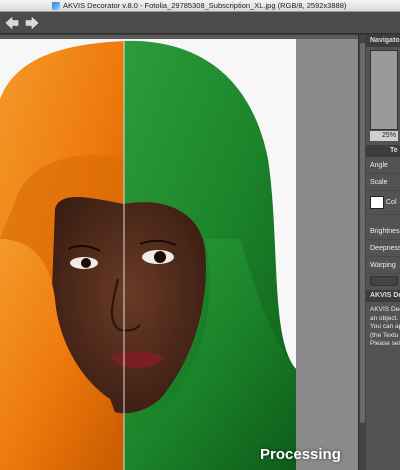 This screenshot has width=400, height=470. Describe the element at coordinates (383, 231) in the screenshot. I see `brightness-row: Brightness` at that location.